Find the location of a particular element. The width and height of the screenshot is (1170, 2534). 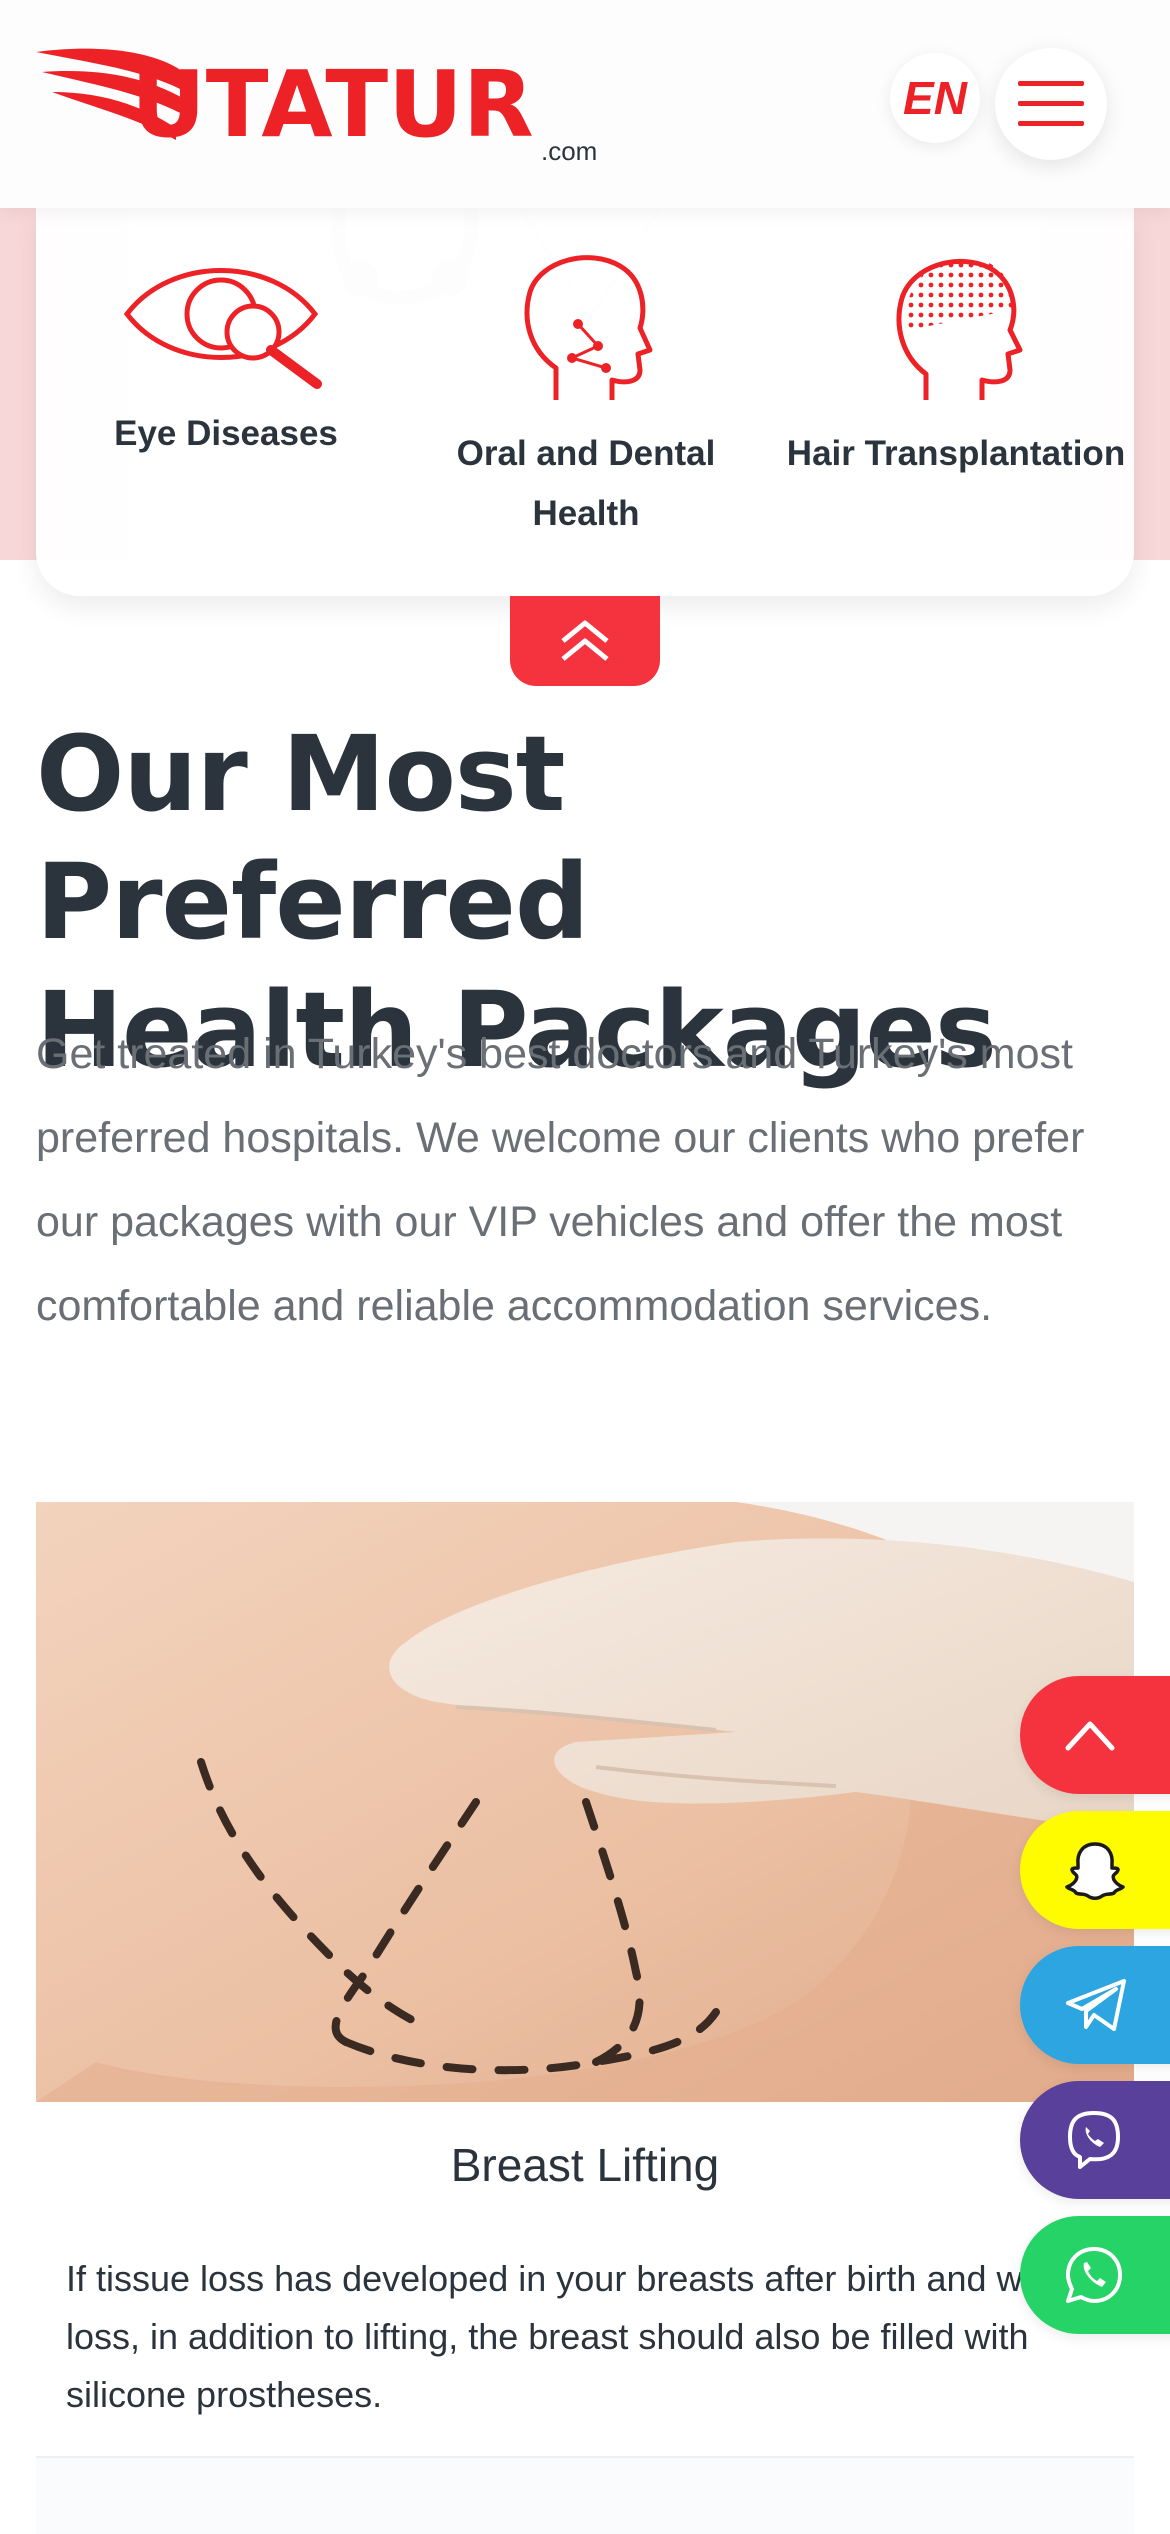

category-label: Hair Transplantation is located at coordinates (956, 453).